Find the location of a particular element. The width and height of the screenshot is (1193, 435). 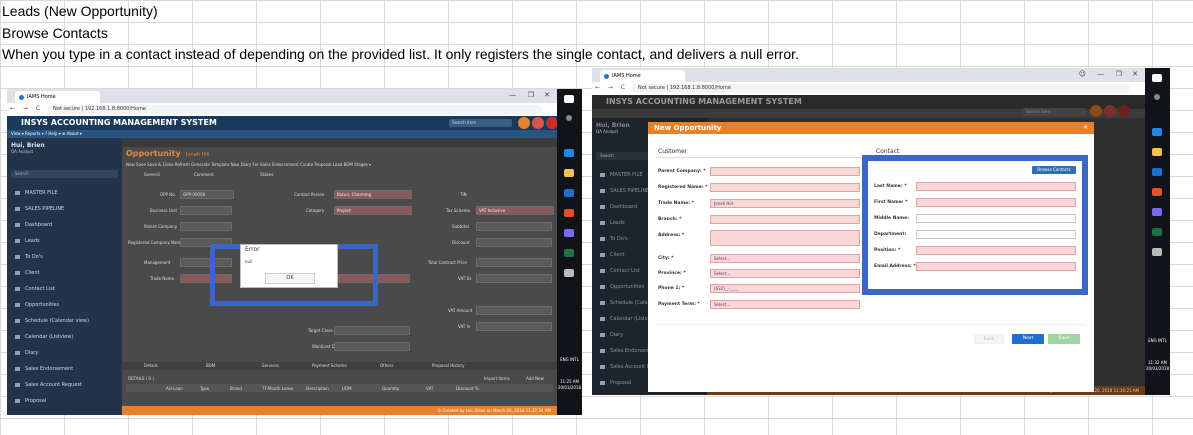

email-address-input is located at coordinates (996, 266).